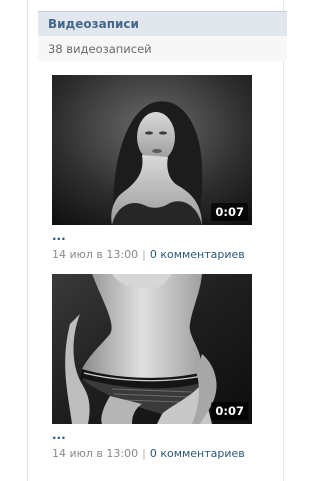 This screenshot has width=320, height=481. I want to click on videos-count: 38 видеозаписей, so click(162, 48).